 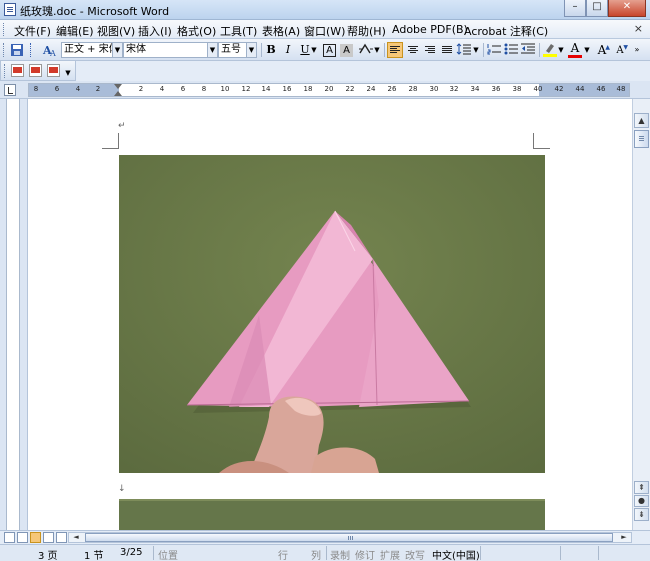 What do you see at coordinates (377, 50) in the screenshot?
I see `scaling-dropdown-icon: ▼` at bounding box center [377, 50].